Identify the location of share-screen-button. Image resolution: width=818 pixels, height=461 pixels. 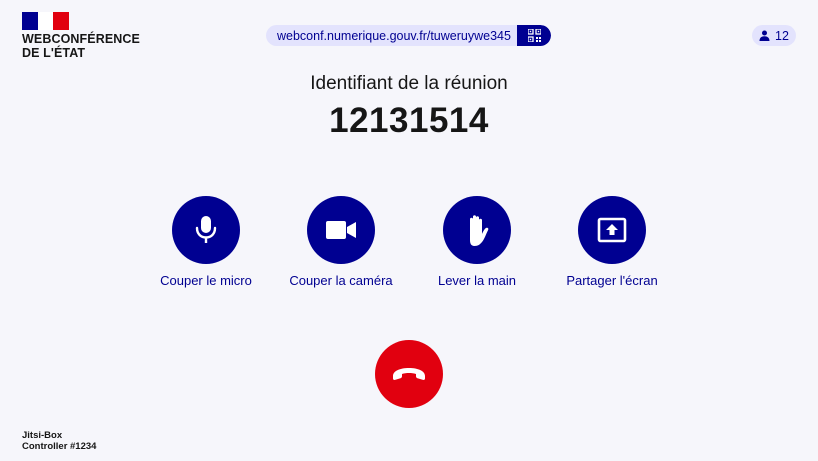
(612, 230).